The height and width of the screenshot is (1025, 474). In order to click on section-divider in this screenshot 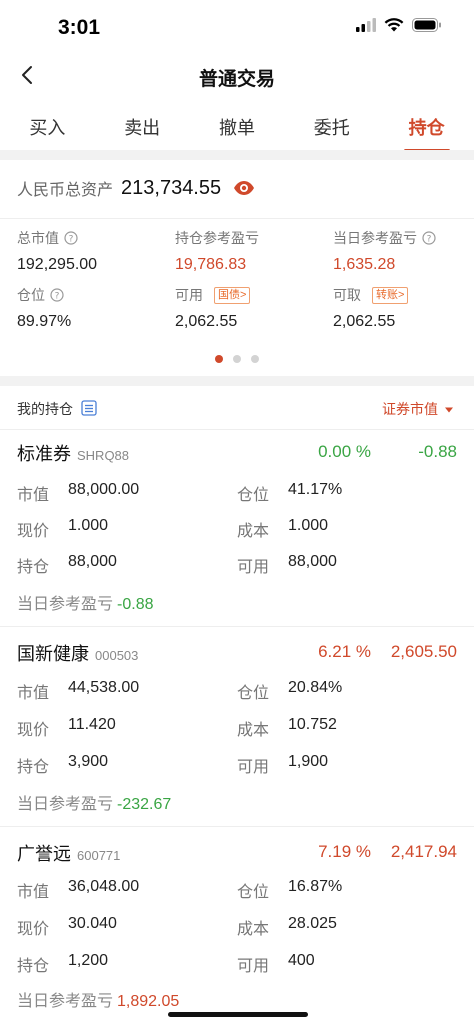, I will do `click(237, 155)`.